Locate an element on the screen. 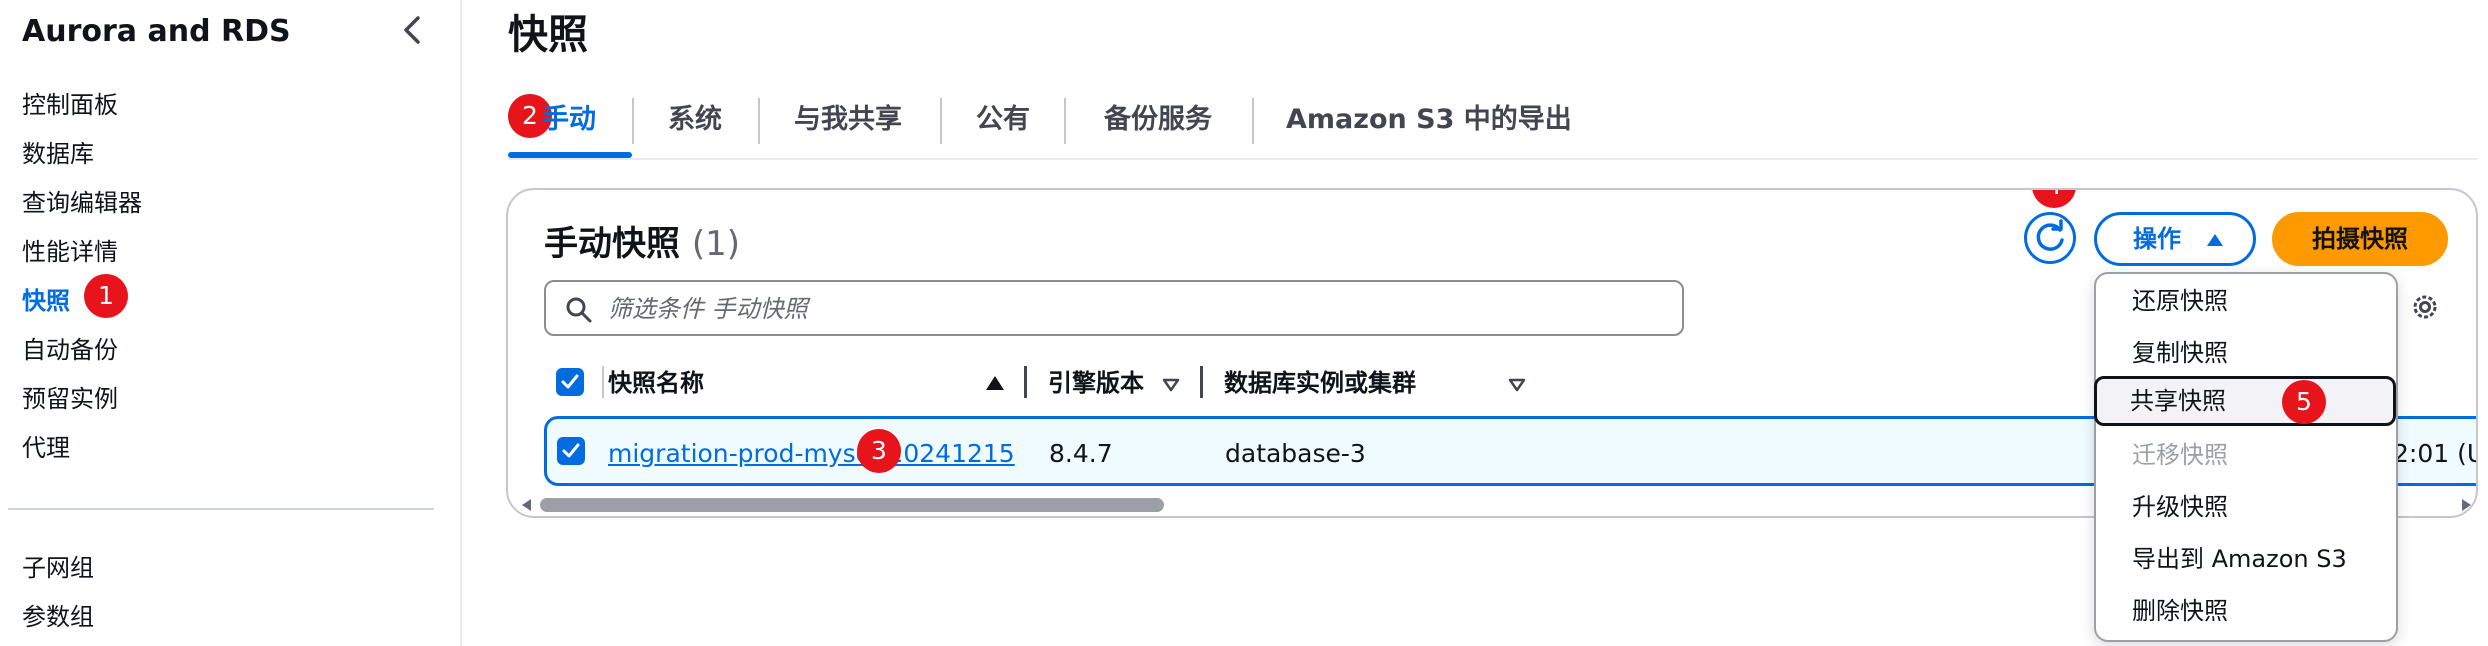  active-tab-indicator is located at coordinates (570, 155).